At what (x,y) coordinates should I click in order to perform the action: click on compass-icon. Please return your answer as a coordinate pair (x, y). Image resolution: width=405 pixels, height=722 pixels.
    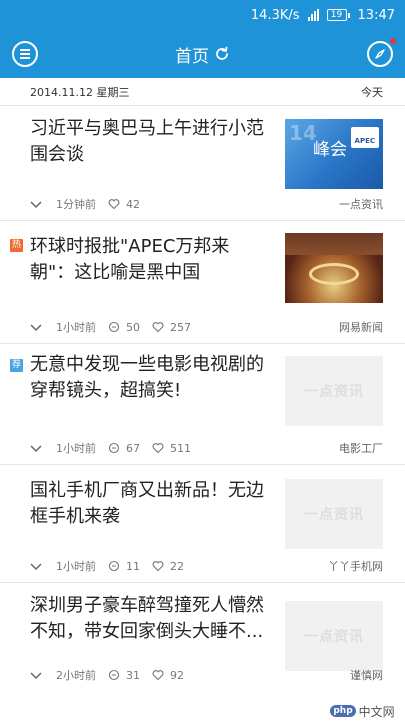
    Looking at the image, I should click on (380, 54).